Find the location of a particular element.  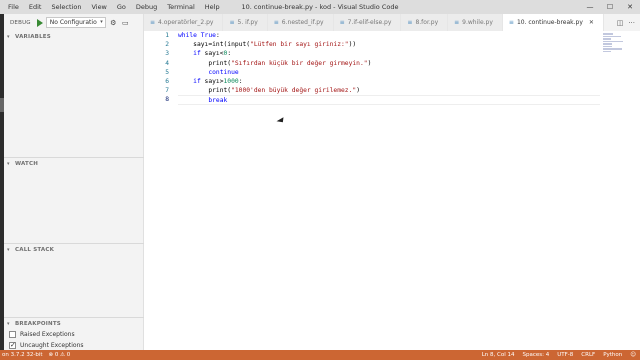

line-number: 4 is located at coordinates (167, 63).